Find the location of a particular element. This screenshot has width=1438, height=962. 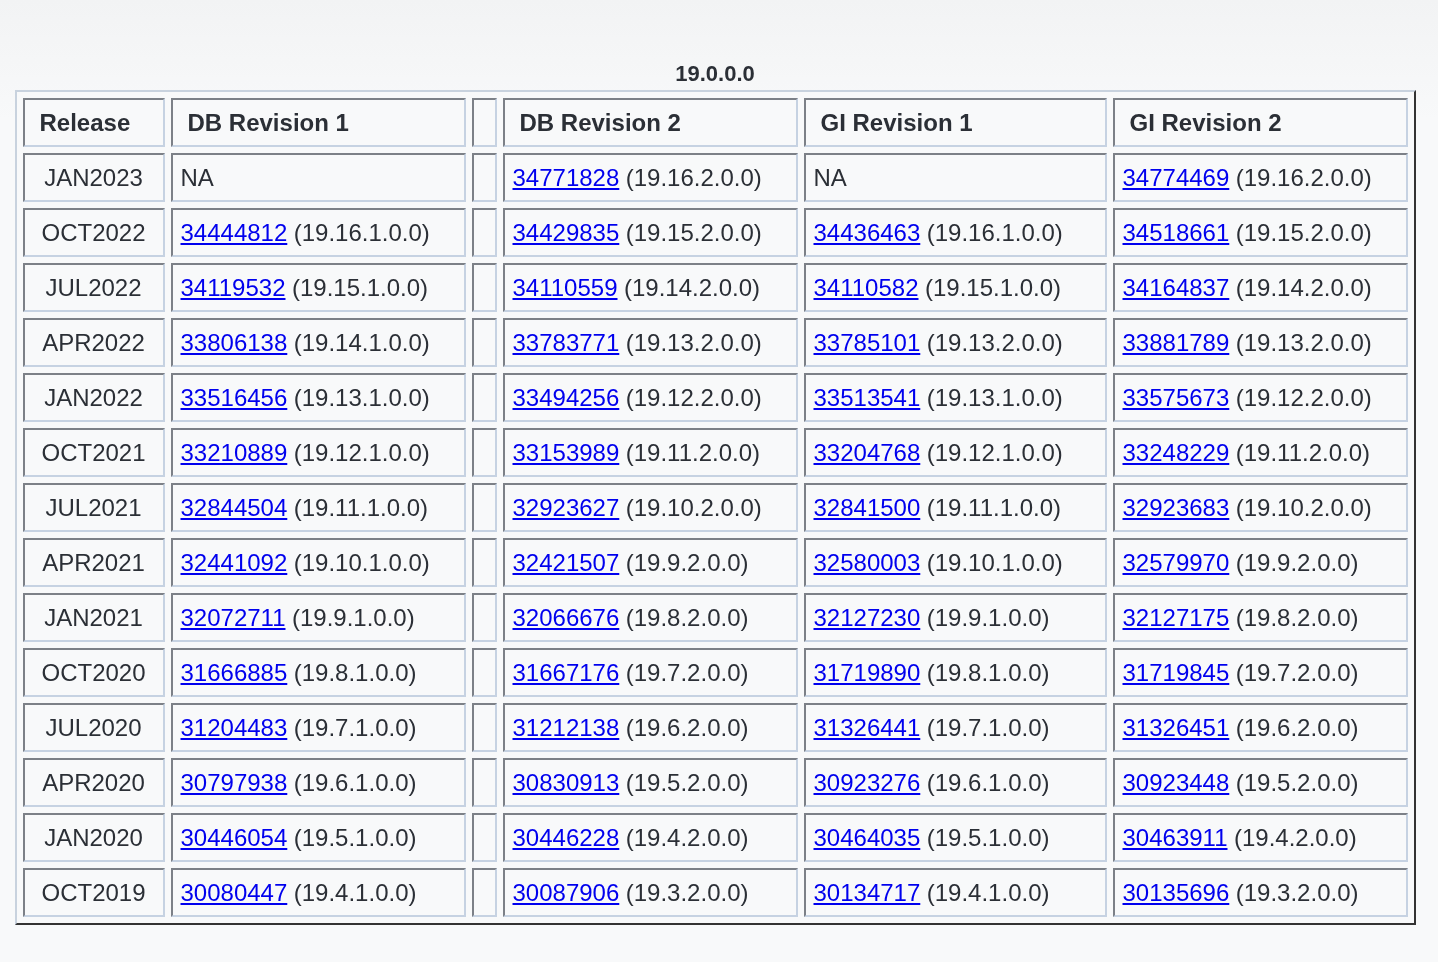

patch-link: 31204483 is located at coordinates (234, 727).